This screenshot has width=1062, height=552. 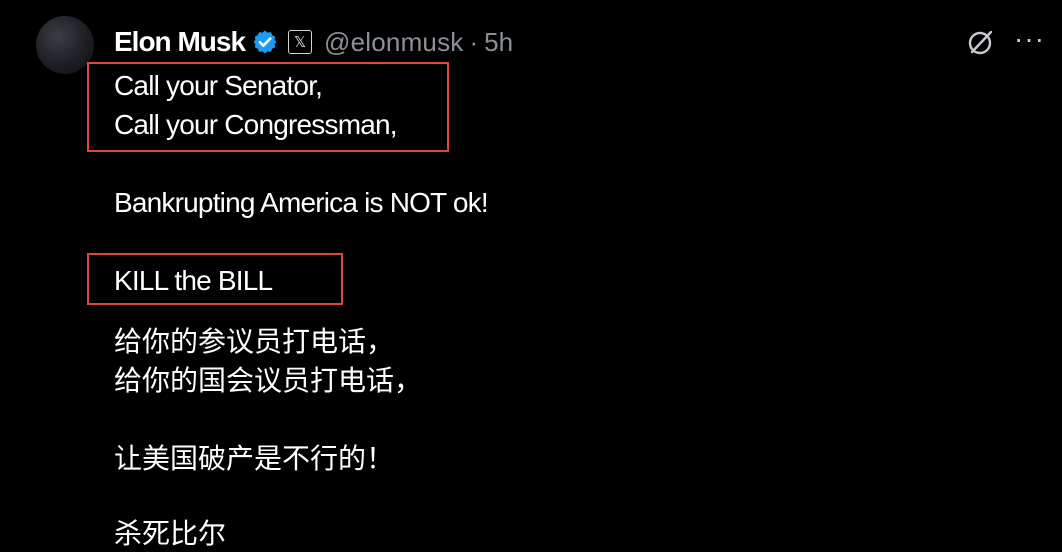 I want to click on grok-icon, so click(x=981, y=42).